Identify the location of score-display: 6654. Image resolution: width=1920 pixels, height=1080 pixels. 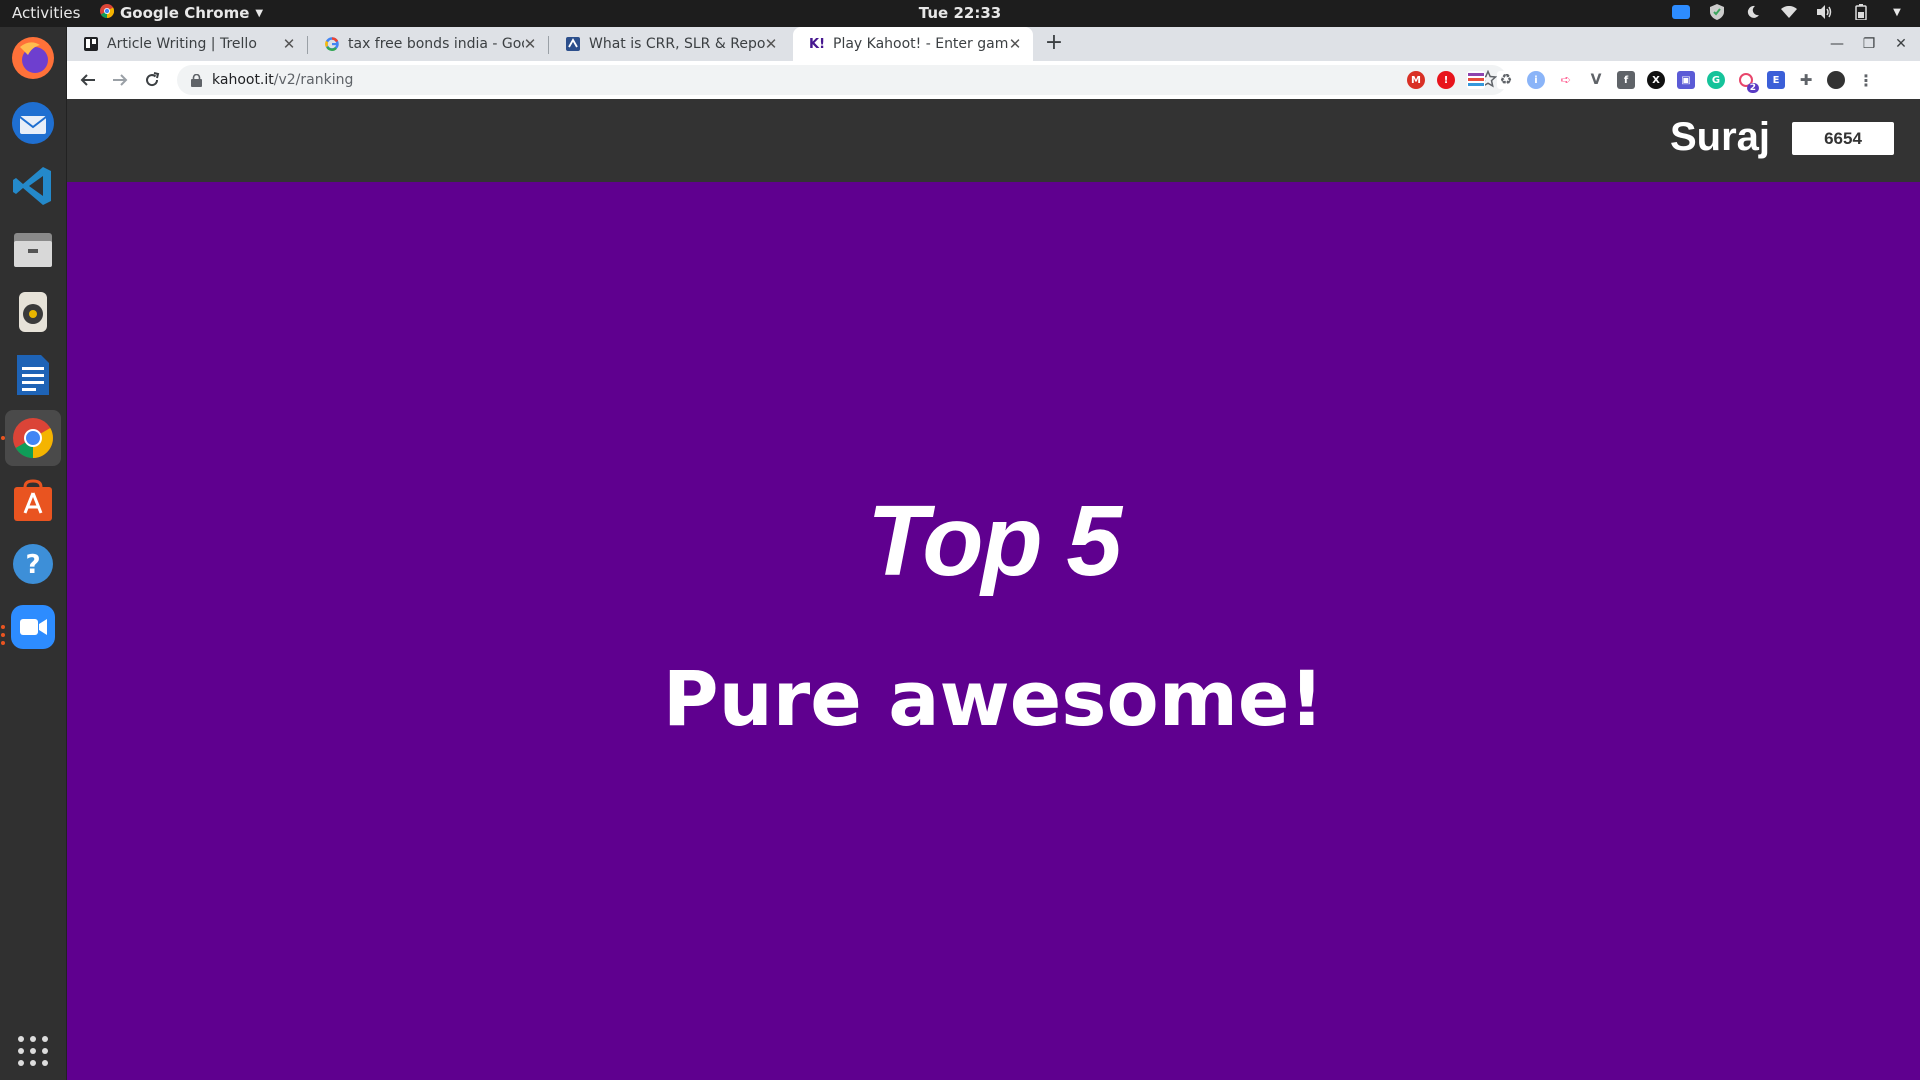
(1843, 138).